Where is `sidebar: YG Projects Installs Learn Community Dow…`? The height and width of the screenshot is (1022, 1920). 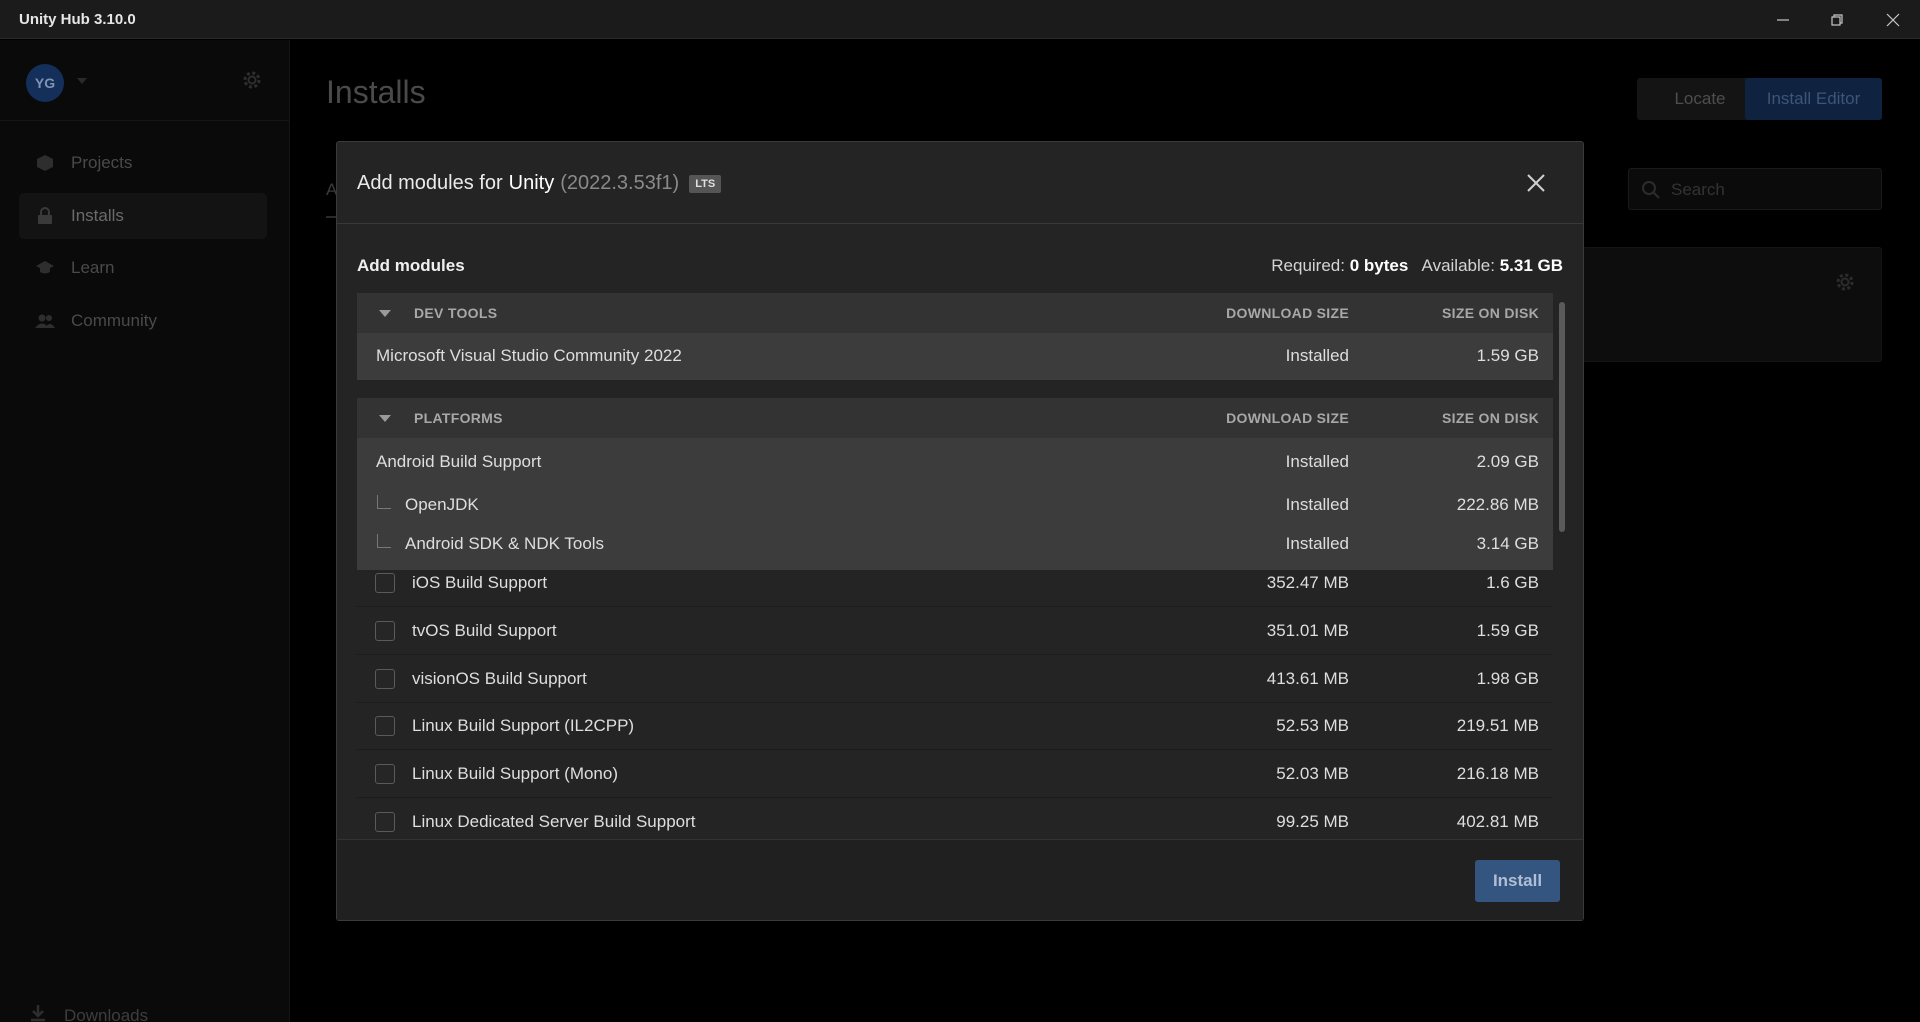
sidebar: YG Projects Installs Learn Community Dow… is located at coordinates (145, 531).